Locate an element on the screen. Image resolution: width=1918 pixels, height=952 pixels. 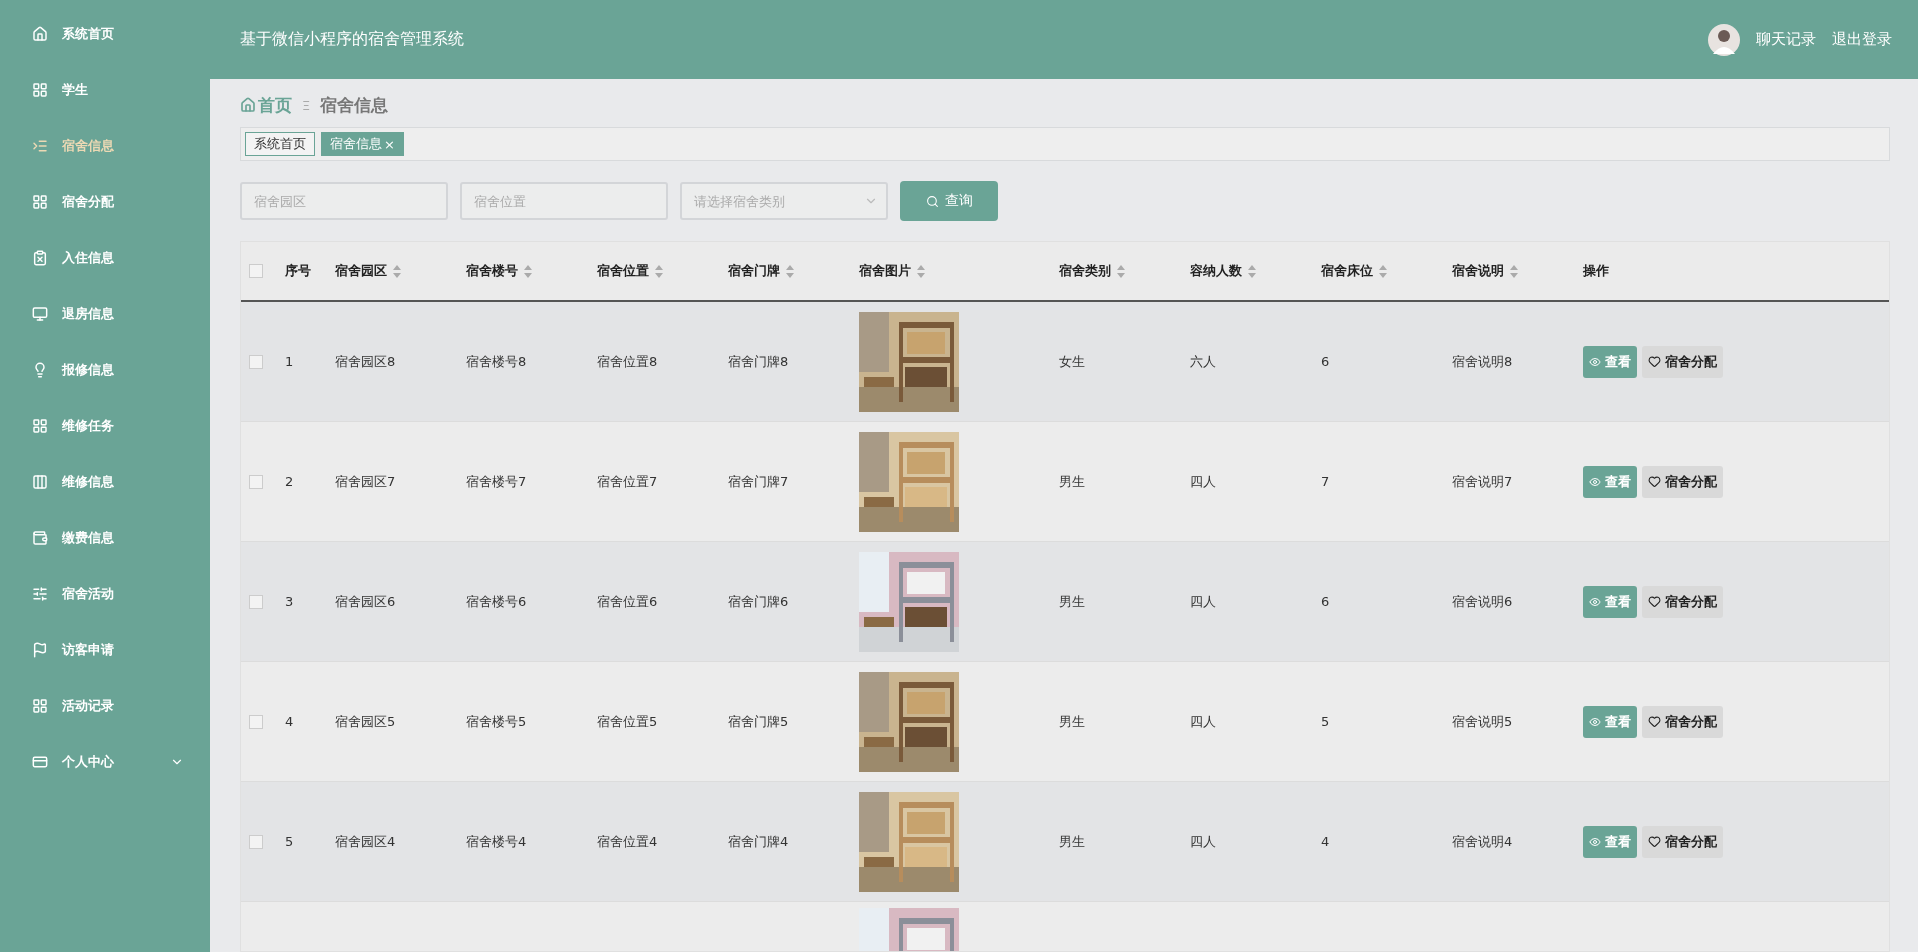
column-header: 宿舍图片 is located at coordinates (885, 271).